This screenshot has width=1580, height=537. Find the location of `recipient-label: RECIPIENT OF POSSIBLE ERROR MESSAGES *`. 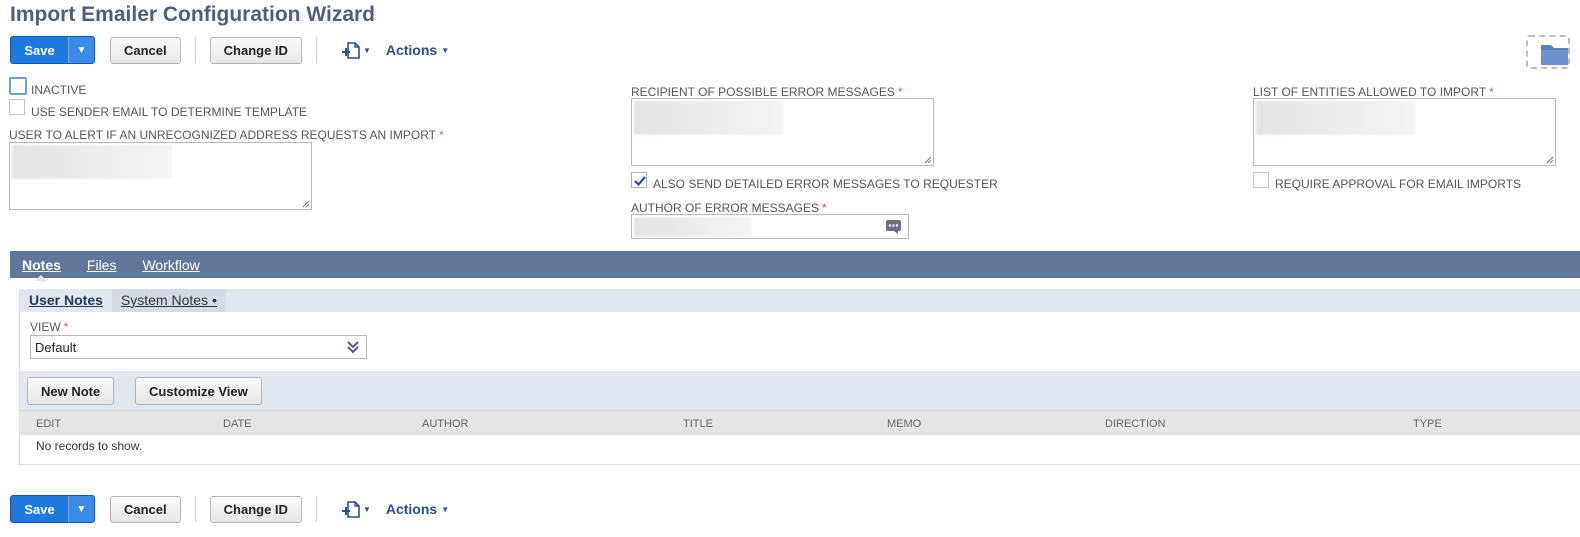

recipient-label: RECIPIENT OF POSSIBLE ERROR MESSAGES * is located at coordinates (767, 92).